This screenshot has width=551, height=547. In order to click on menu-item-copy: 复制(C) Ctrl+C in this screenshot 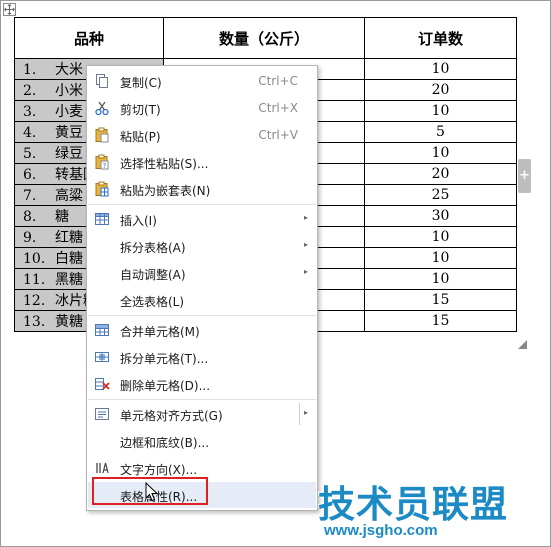, I will do `click(202, 81)`.